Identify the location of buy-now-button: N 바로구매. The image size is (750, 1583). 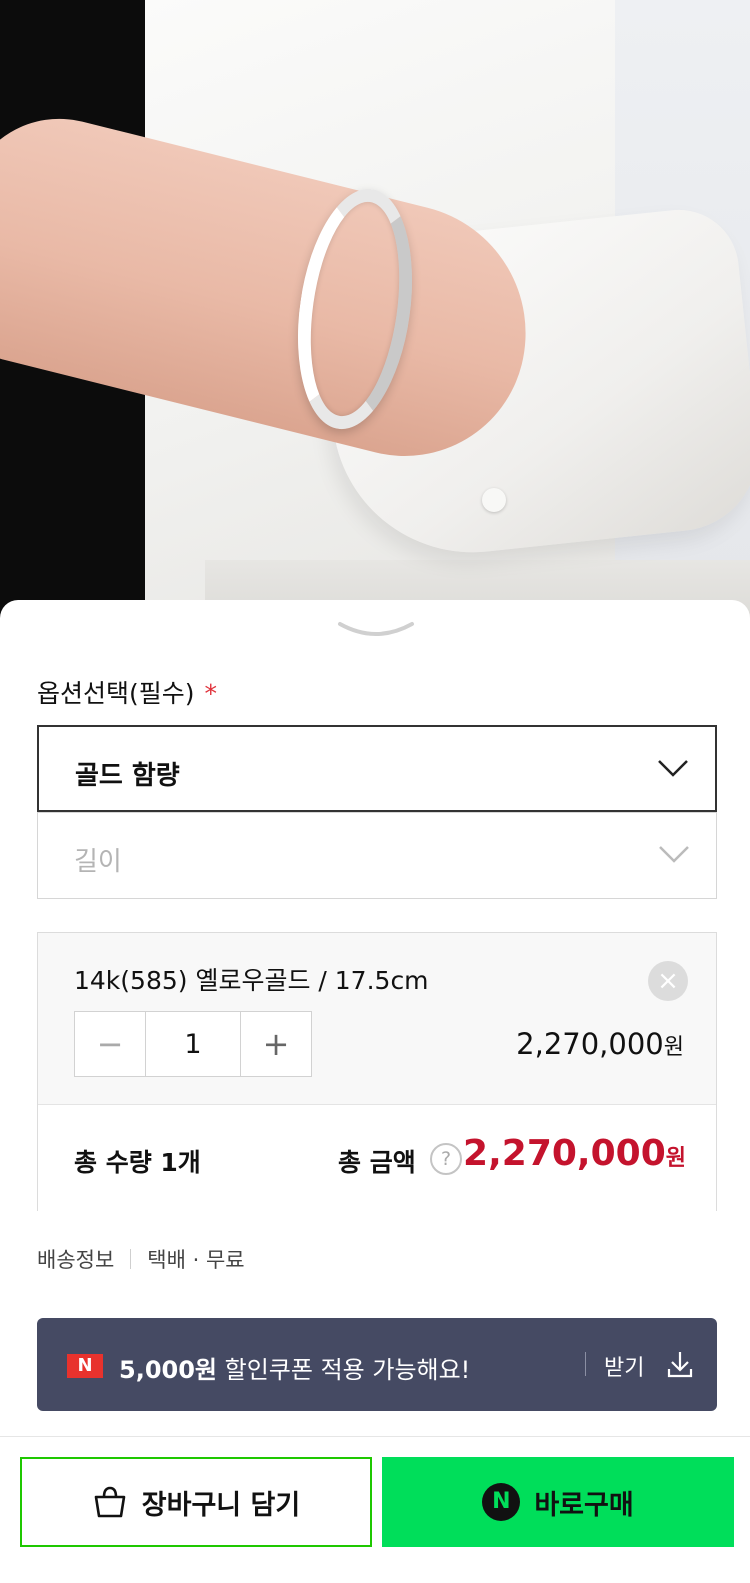
(558, 1502).